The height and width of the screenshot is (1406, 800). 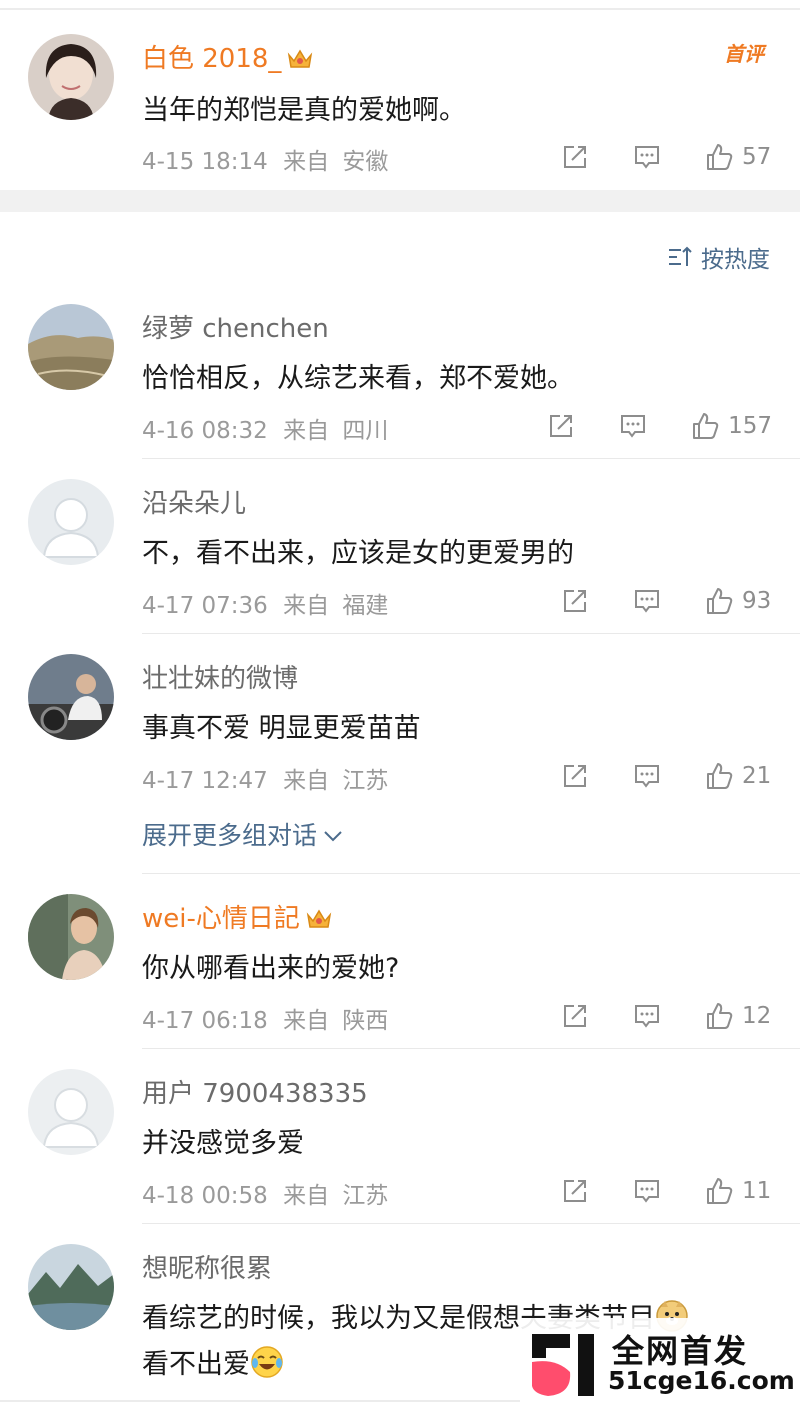 What do you see at coordinates (400, 1140) in the screenshot?
I see `comment-item: 用户 7900438335 并没感觉多爱 4-18 00:58 来自 江苏 11` at bounding box center [400, 1140].